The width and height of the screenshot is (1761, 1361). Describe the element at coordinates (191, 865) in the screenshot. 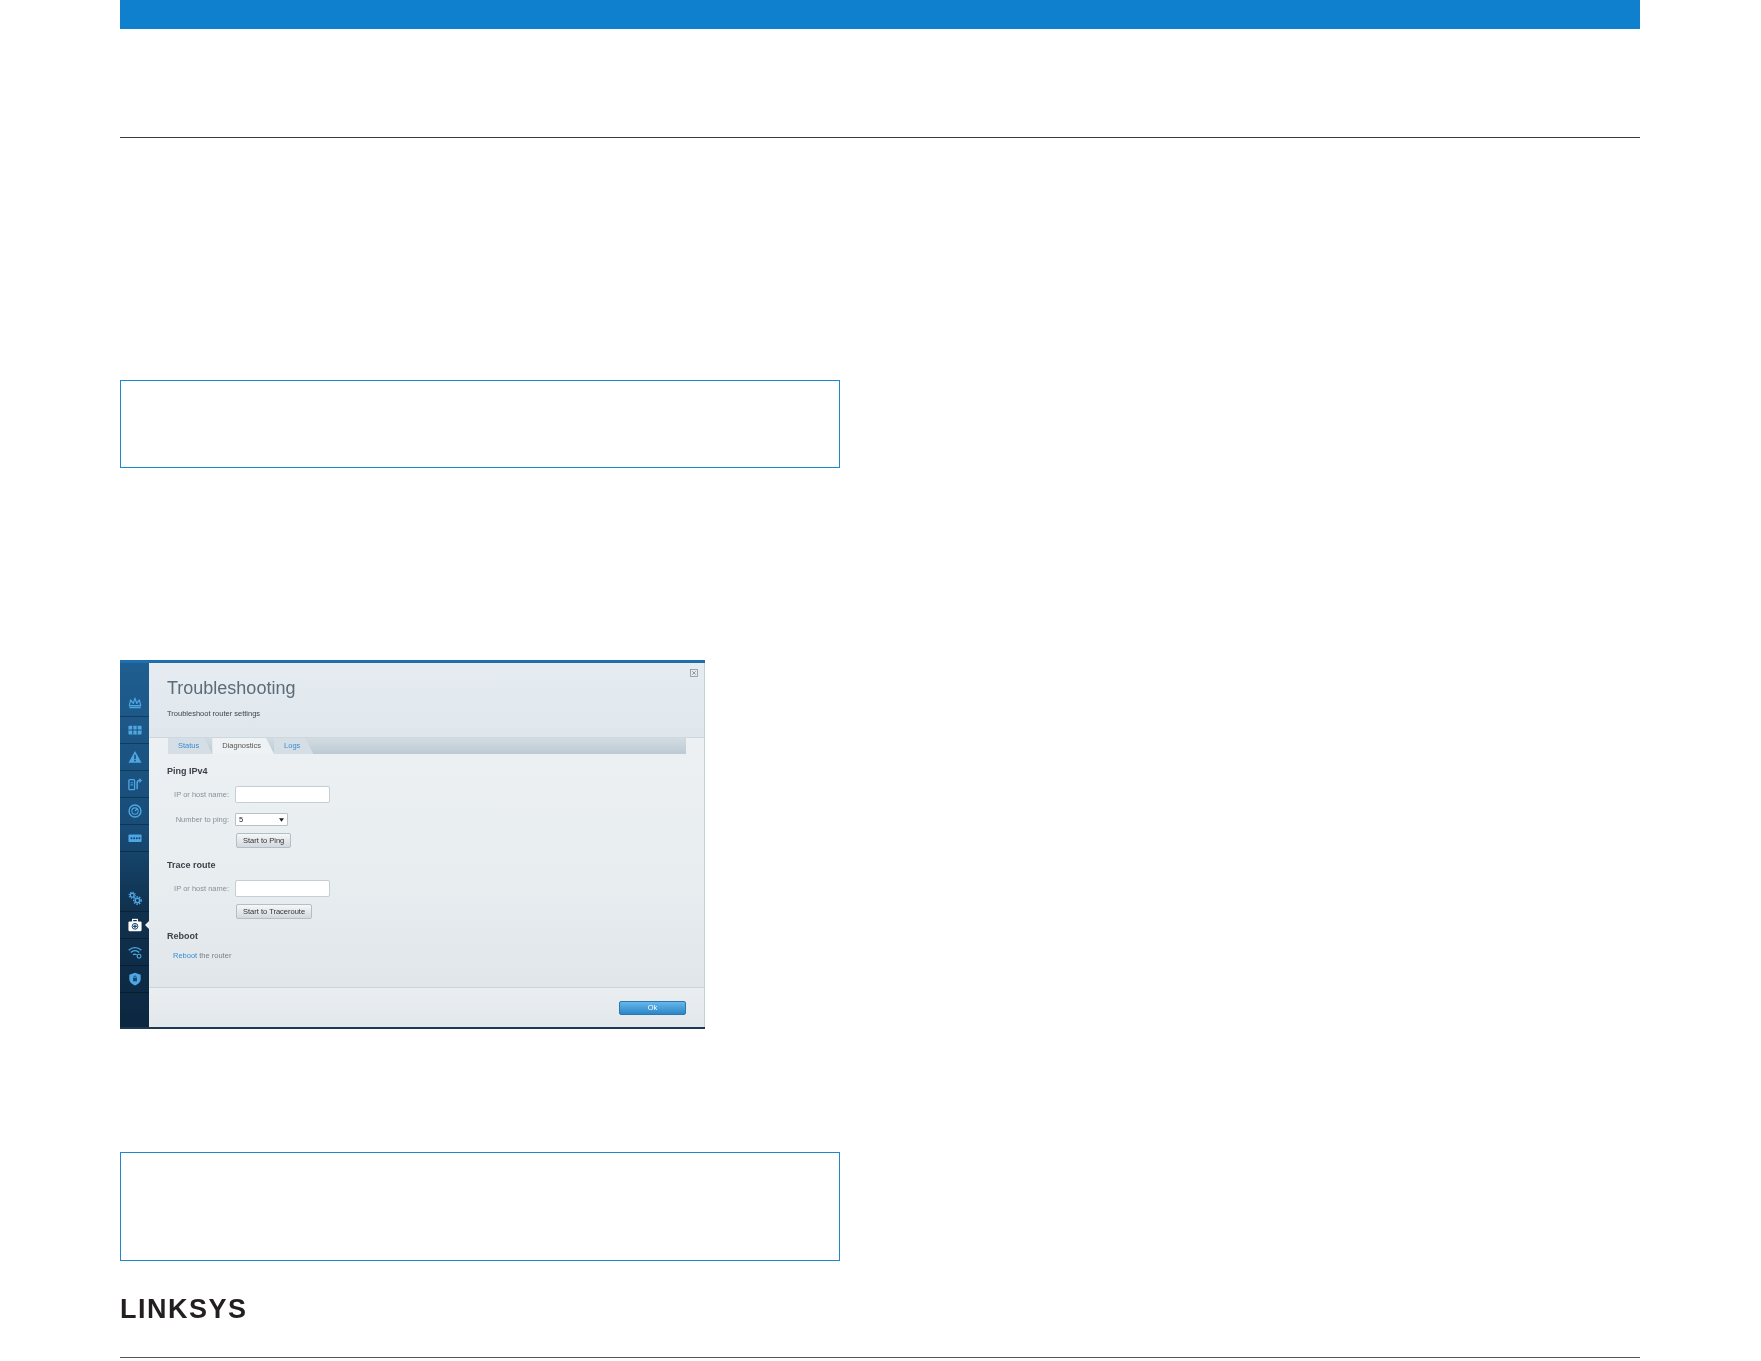

I see `section-heading: Trace route` at that location.